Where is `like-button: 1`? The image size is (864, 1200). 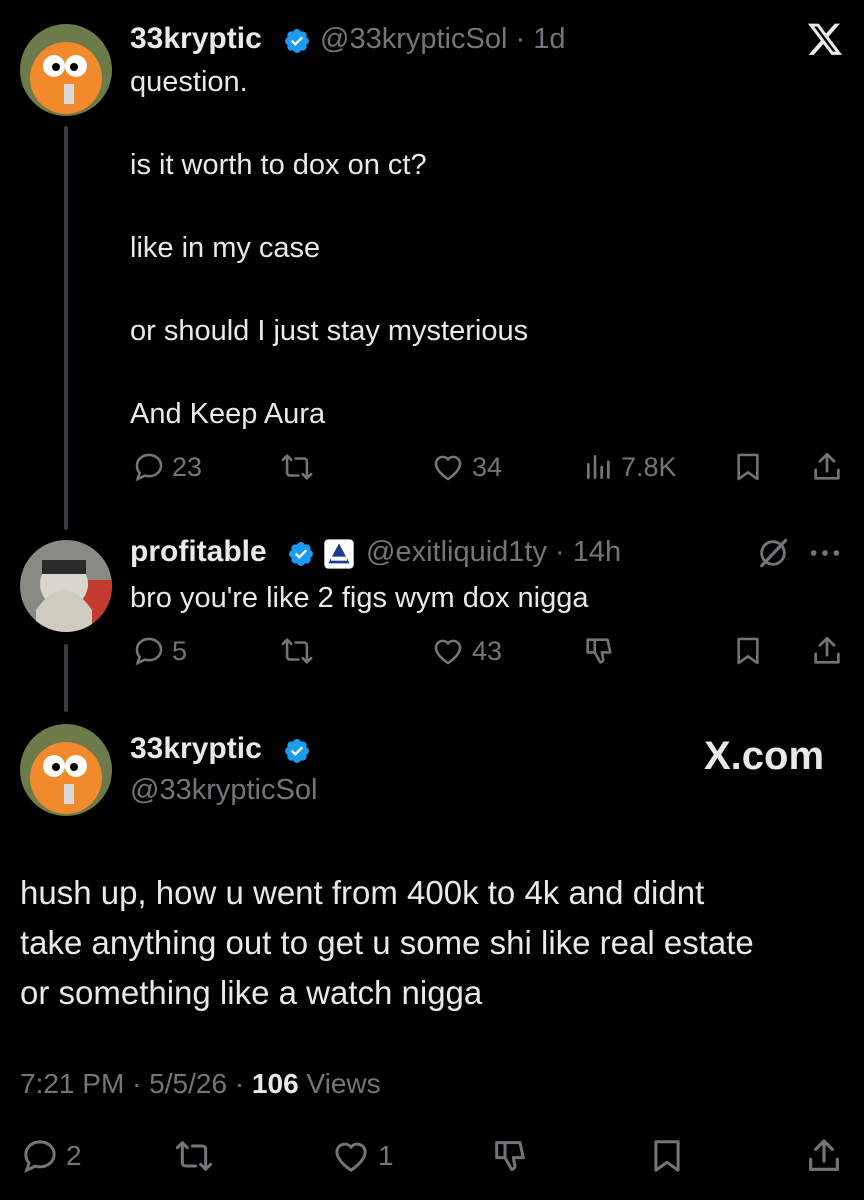
like-button: 1 is located at coordinates (362, 1156).